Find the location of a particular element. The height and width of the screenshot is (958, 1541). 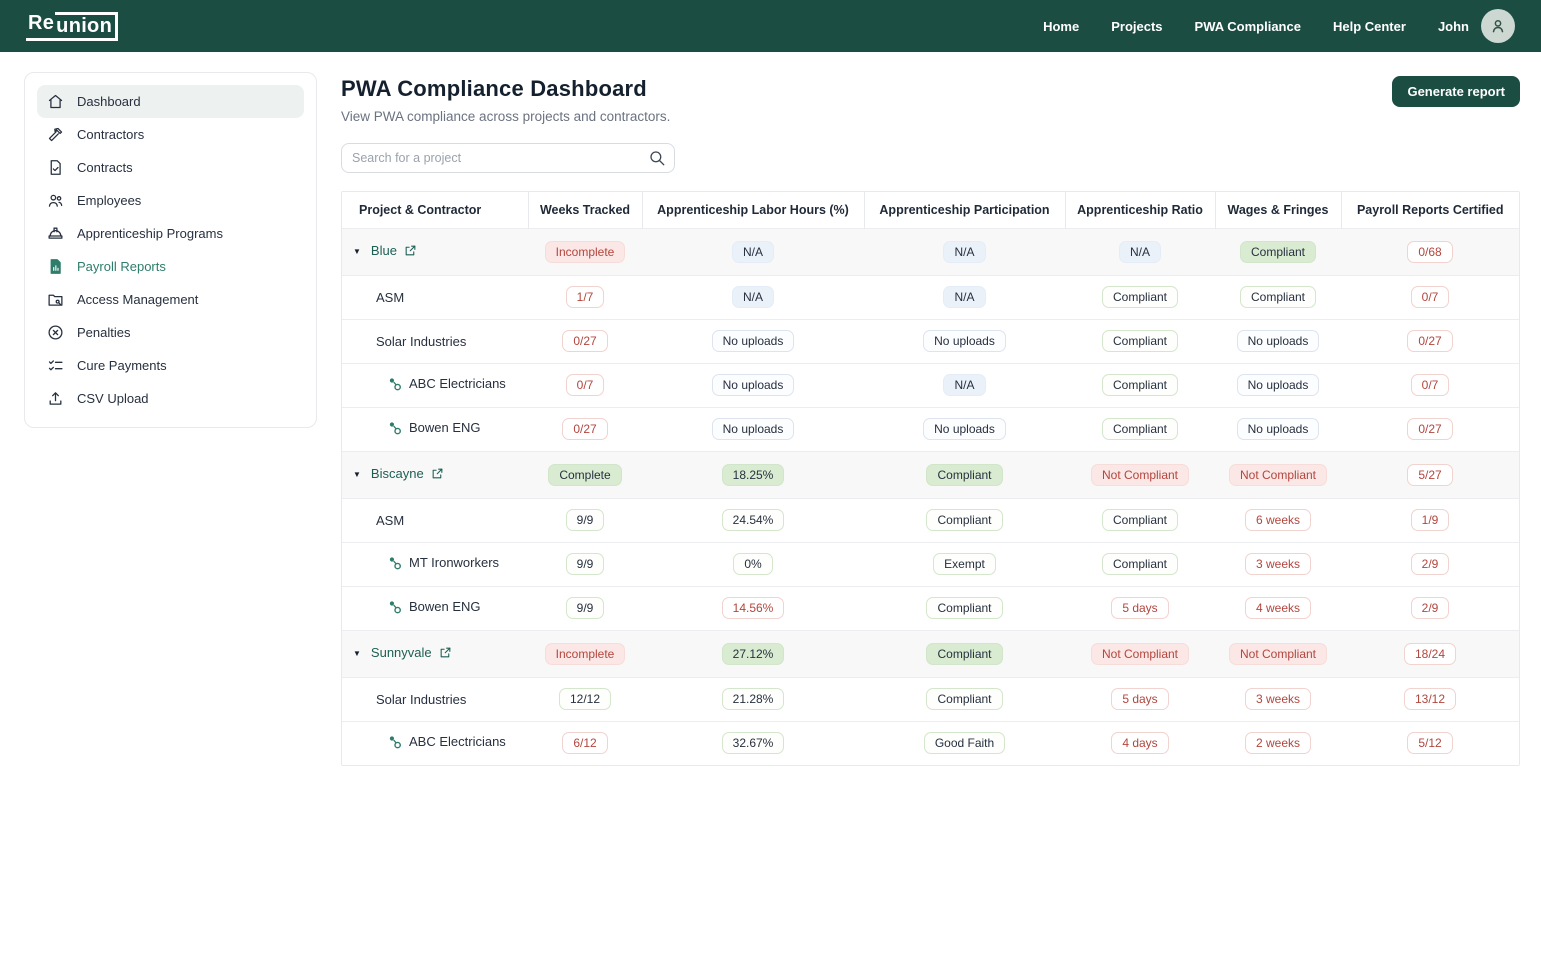

sidebar-item-apprenticeship-programs: Apprenticeship Programs is located at coordinates (170, 233).